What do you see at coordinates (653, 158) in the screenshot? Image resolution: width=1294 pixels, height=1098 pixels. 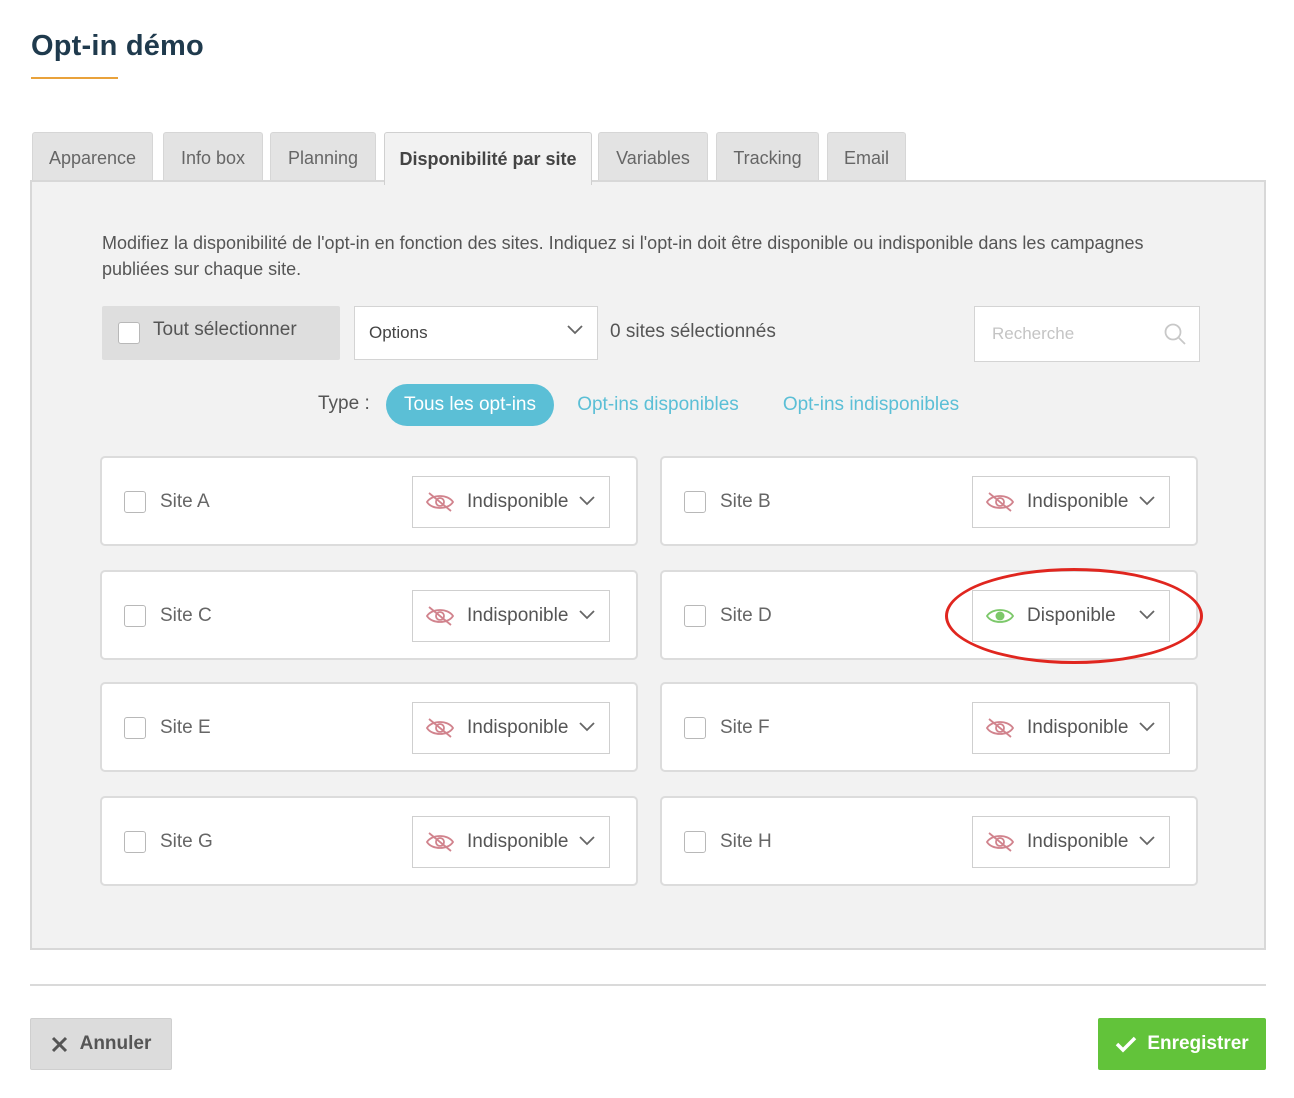 I see `tab-variables: Variables` at bounding box center [653, 158].